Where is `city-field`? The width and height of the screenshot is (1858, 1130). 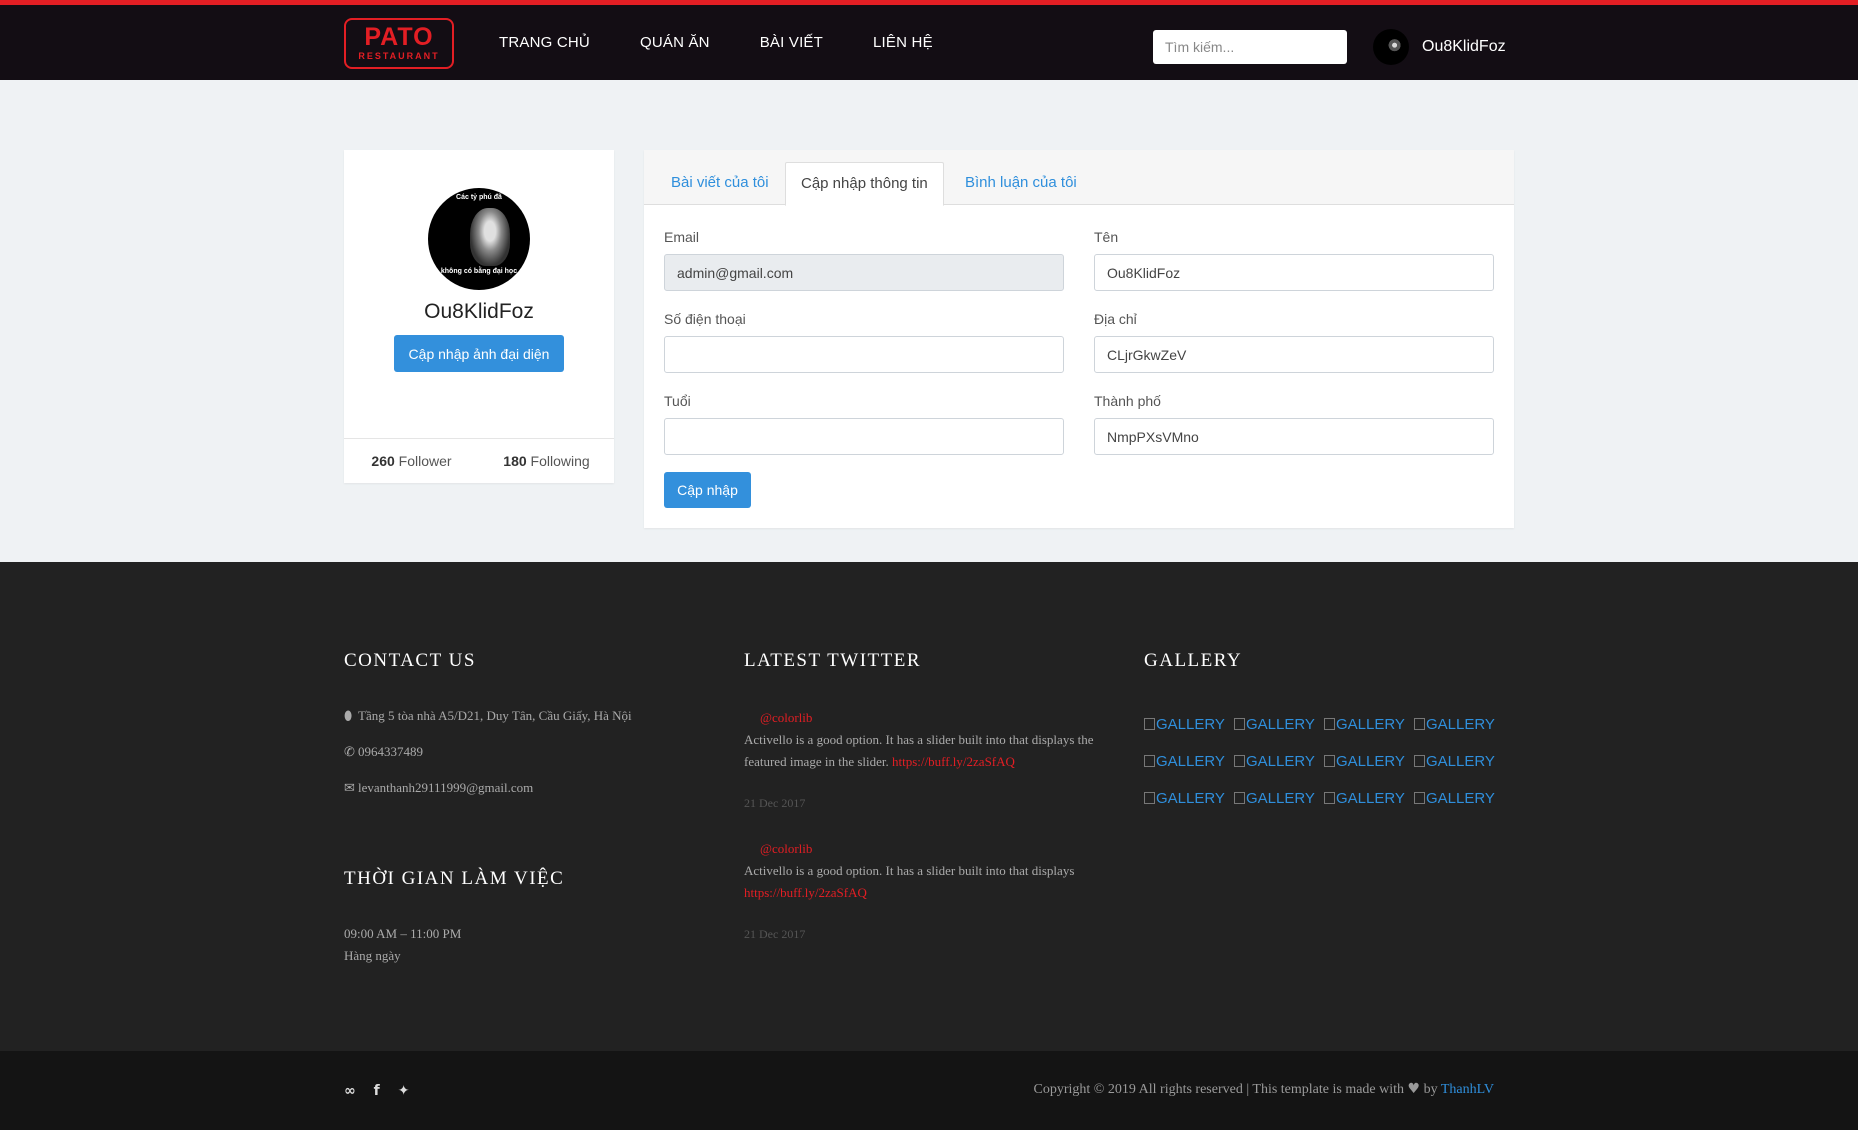
city-field is located at coordinates (1294, 436).